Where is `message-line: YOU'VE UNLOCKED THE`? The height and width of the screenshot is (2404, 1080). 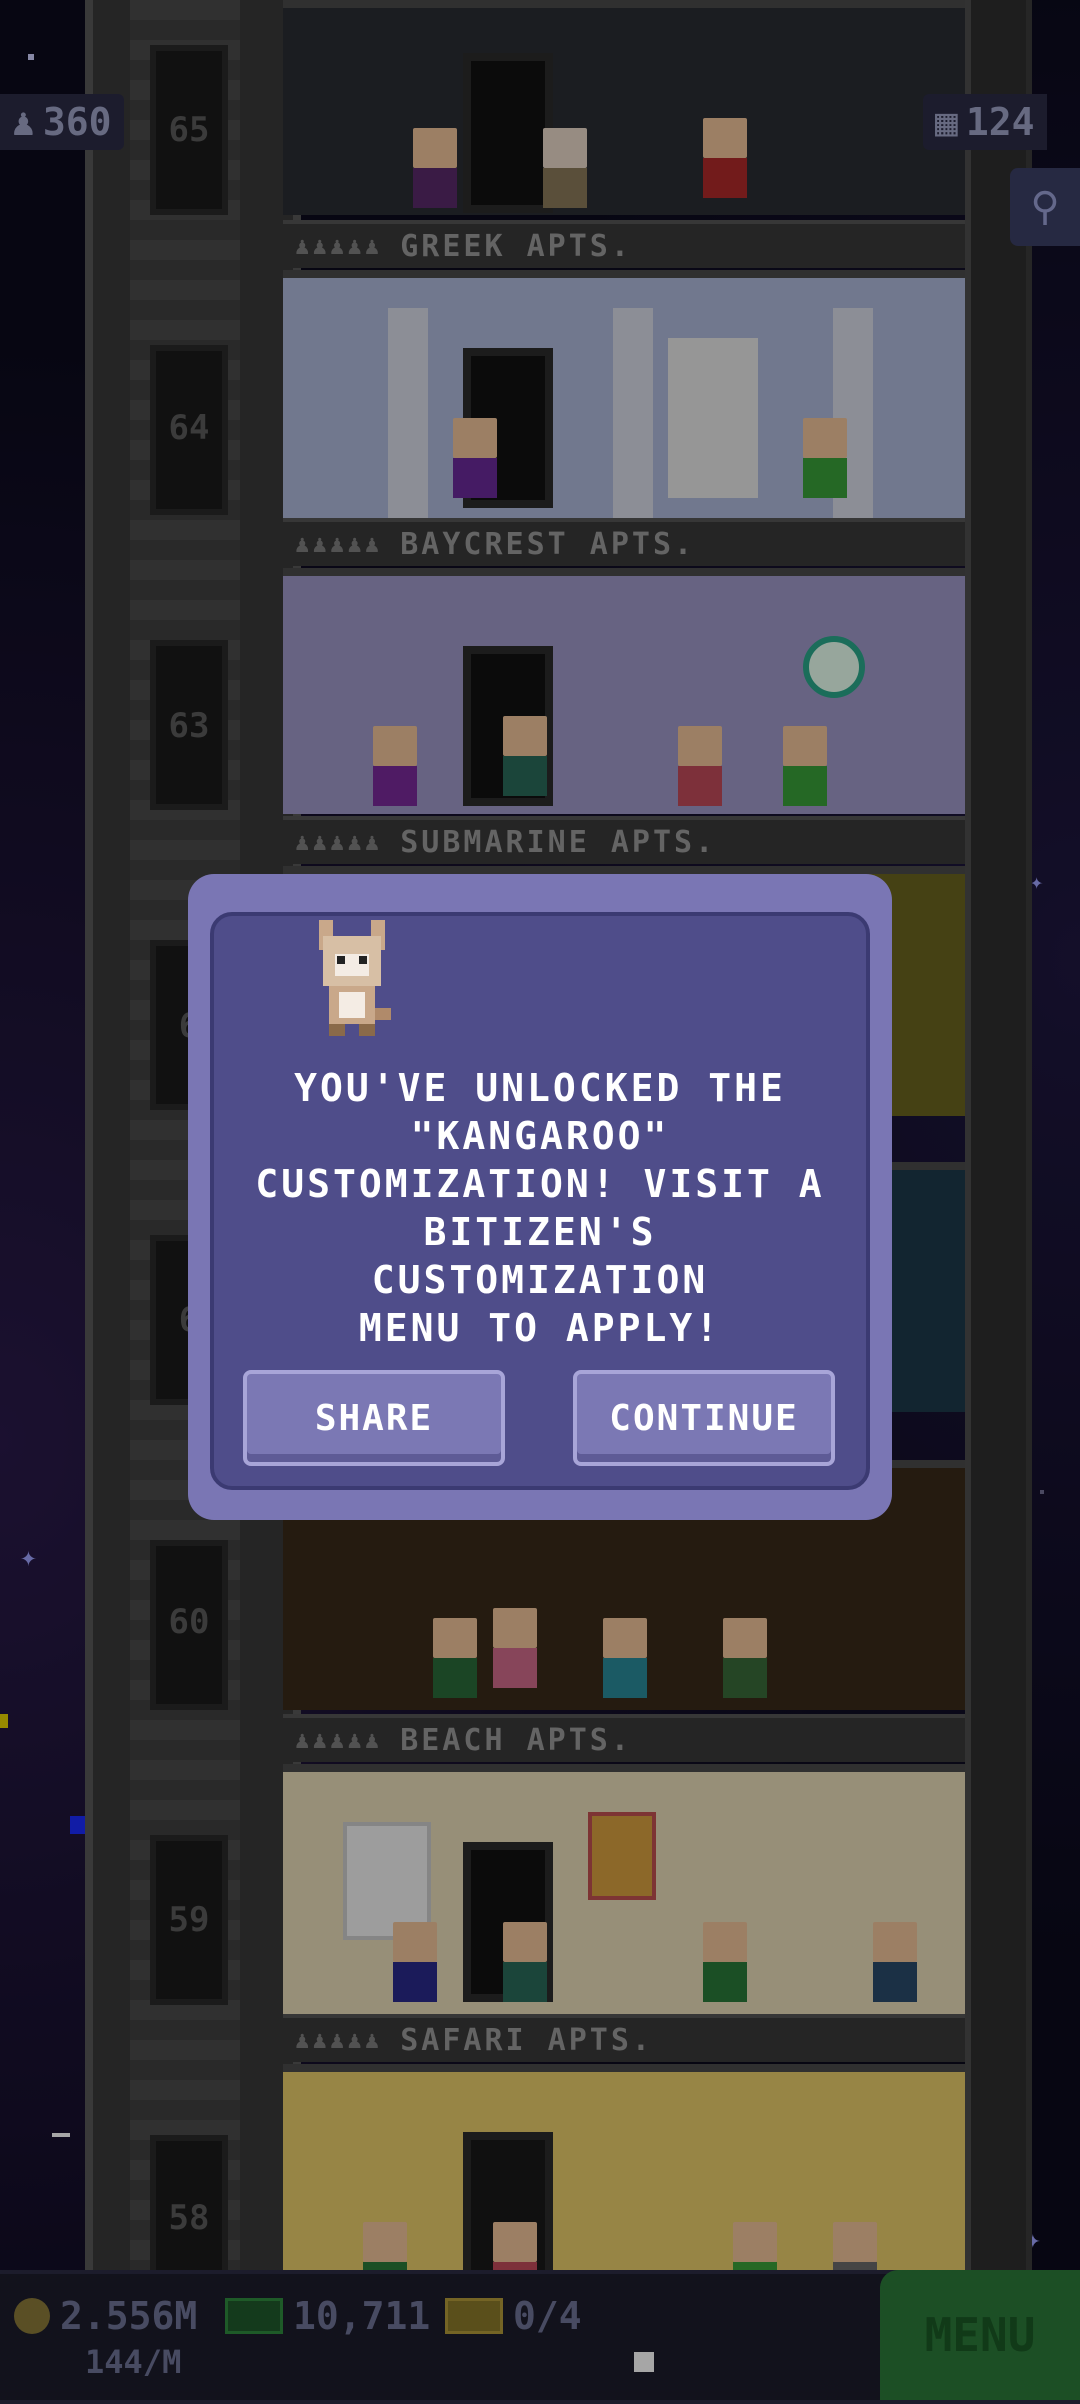
message-line: YOU'VE UNLOCKED THE is located at coordinates (540, 1088).